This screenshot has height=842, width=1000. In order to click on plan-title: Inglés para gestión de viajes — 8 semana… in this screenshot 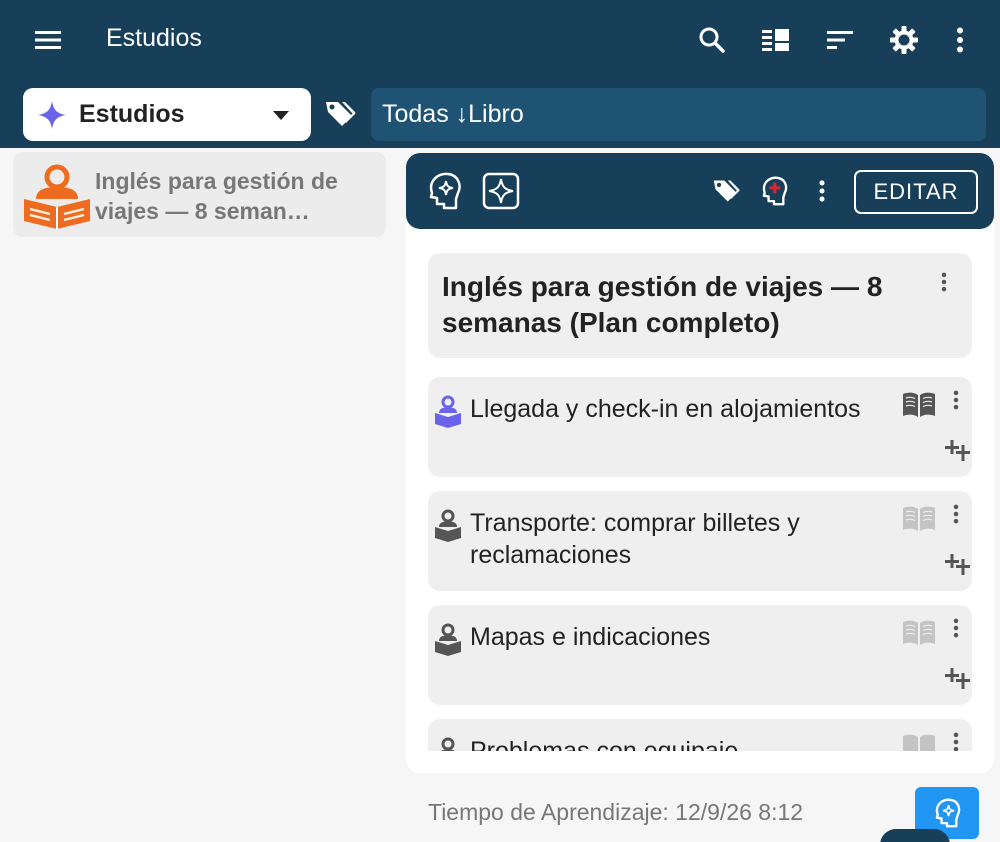, I will do `click(662, 304)`.